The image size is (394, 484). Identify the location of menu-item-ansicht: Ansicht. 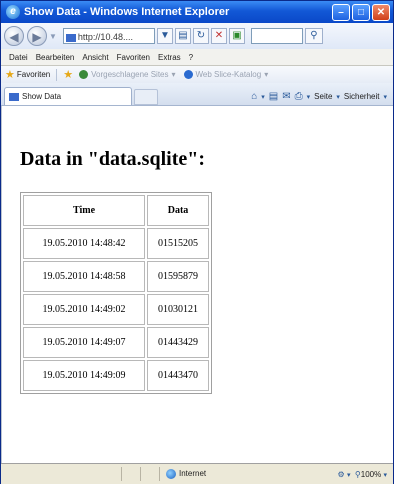
(95, 57).